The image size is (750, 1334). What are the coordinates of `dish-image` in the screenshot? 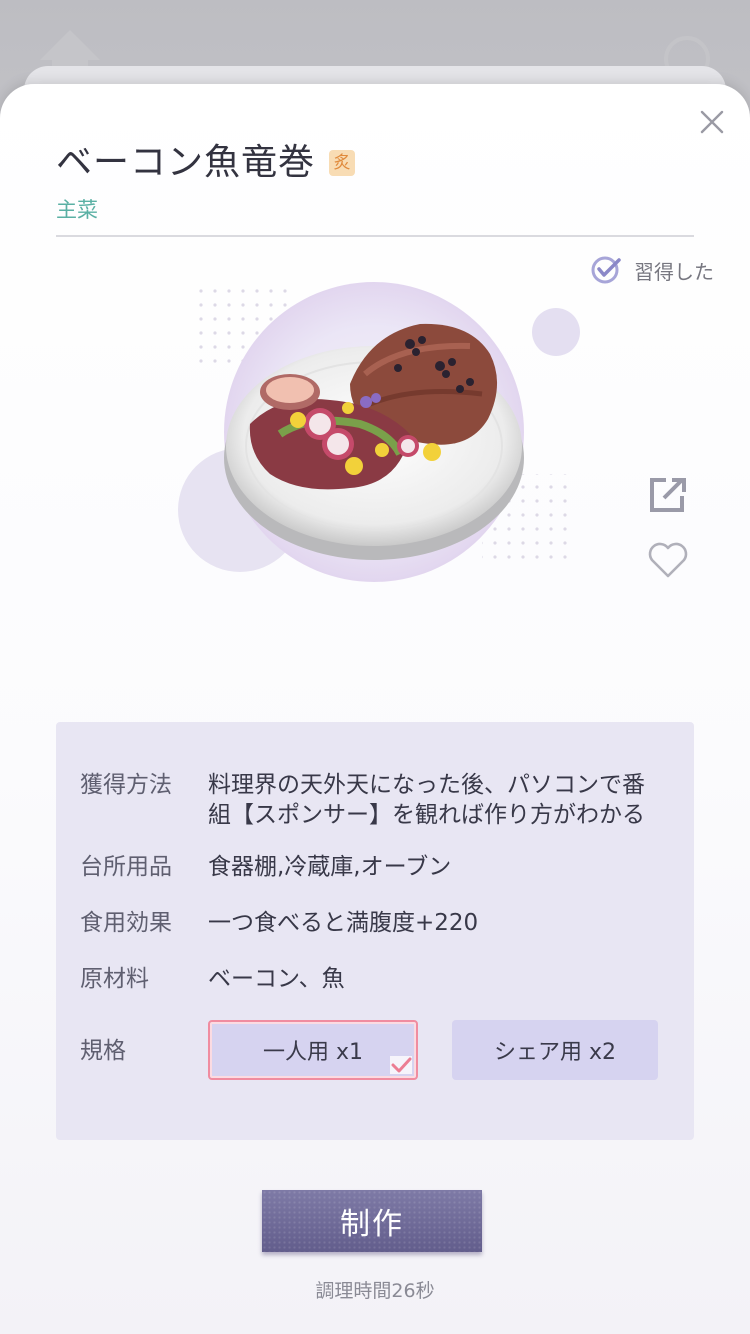 It's located at (380, 444).